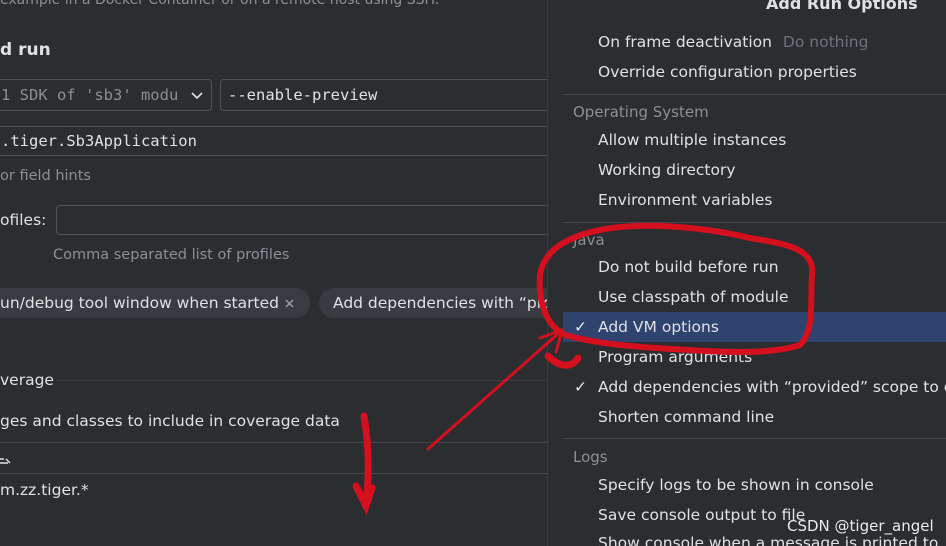  I want to click on section-java: Java, so click(589, 240).